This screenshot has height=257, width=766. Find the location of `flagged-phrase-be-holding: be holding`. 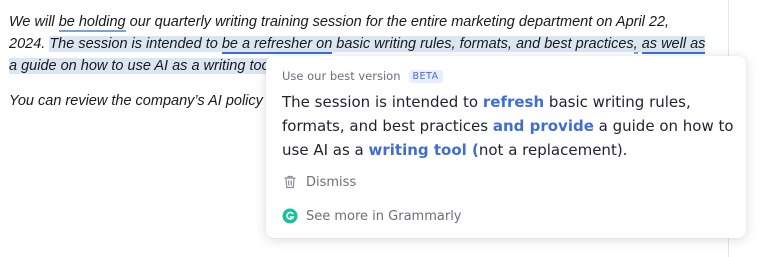

flagged-phrase-be-holding: be holding is located at coordinates (92, 23).